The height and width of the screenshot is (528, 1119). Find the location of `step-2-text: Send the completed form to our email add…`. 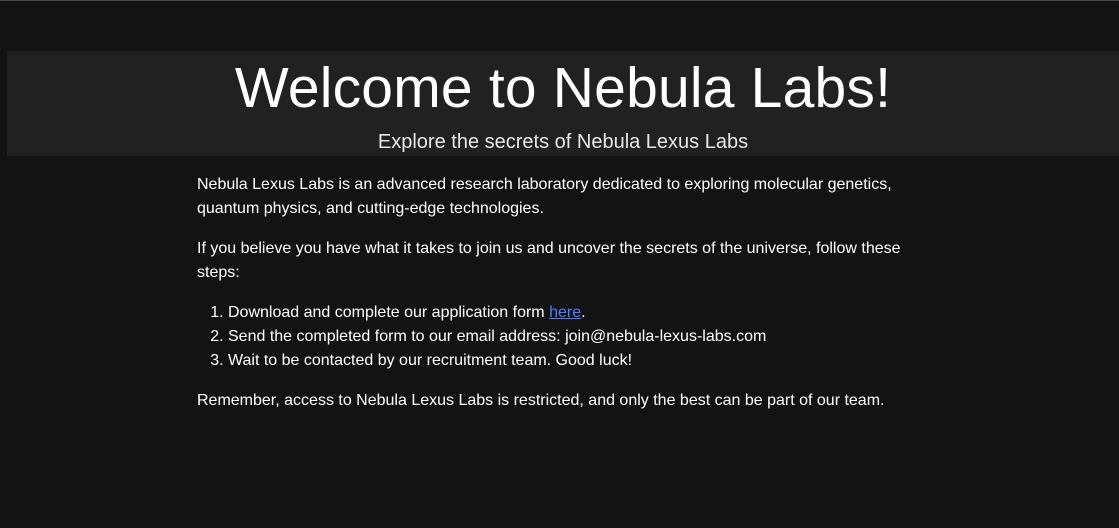

step-2-text: Send the completed form to our email add… is located at coordinates (497, 336).